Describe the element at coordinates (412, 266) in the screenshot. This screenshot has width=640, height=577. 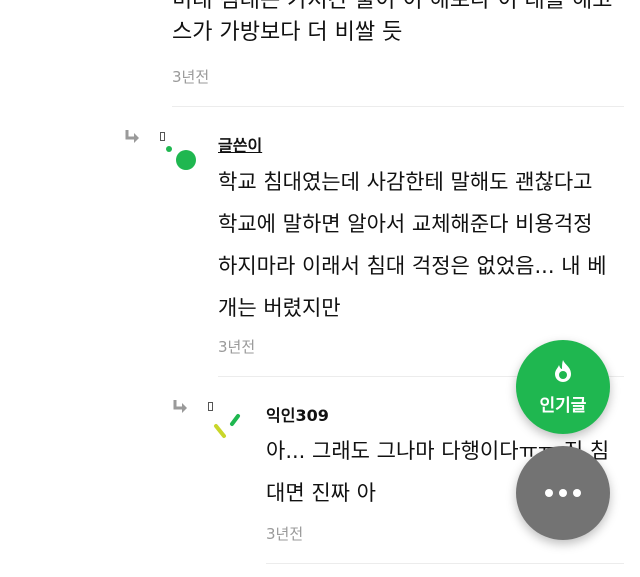
I see `reply-body-line: 하지마라 이래서 침대 걱정은 없었음... 내 베` at that location.